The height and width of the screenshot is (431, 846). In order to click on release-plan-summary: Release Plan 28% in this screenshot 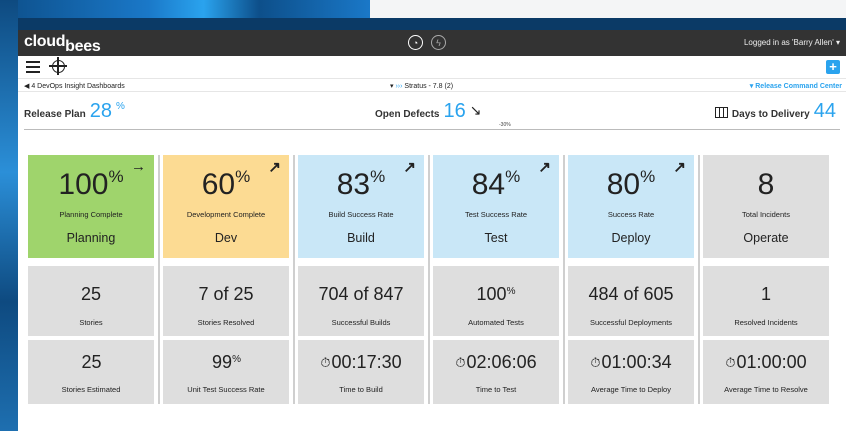, I will do `click(74, 111)`.